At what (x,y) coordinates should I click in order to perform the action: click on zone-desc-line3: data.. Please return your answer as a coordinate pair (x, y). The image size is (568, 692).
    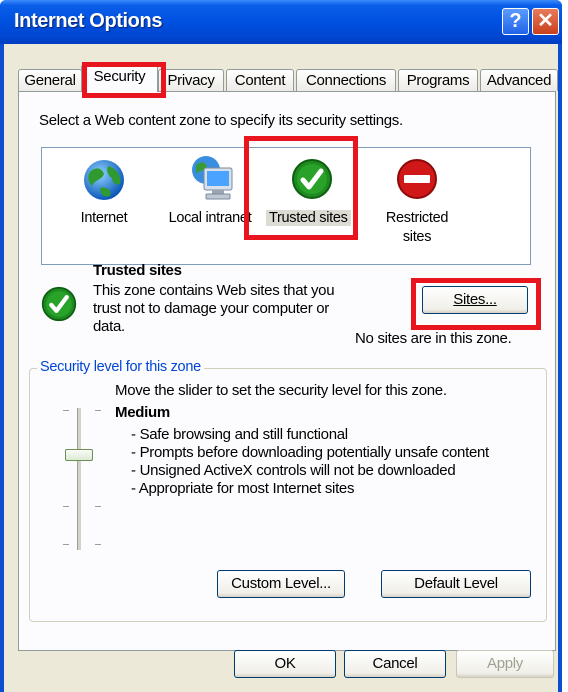
    Looking at the image, I should click on (109, 326).